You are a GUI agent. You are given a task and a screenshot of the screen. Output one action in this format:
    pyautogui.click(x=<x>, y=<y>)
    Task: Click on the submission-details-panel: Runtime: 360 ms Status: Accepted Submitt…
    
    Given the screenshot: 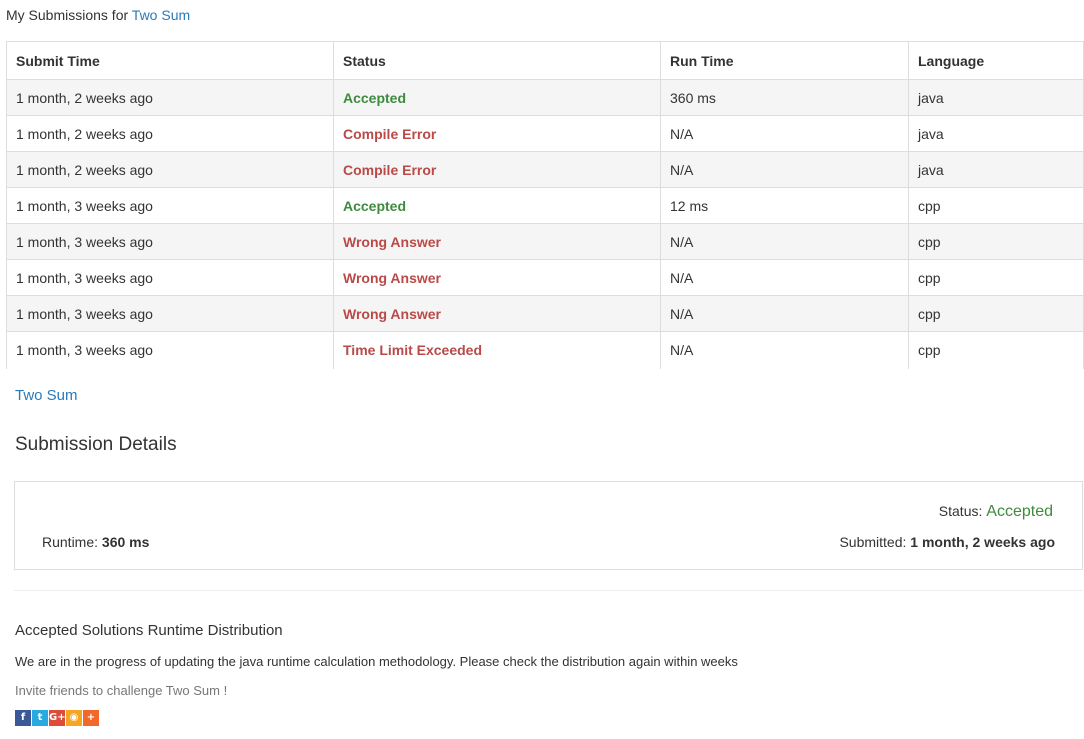 What is the action you would take?
    pyautogui.click(x=548, y=525)
    